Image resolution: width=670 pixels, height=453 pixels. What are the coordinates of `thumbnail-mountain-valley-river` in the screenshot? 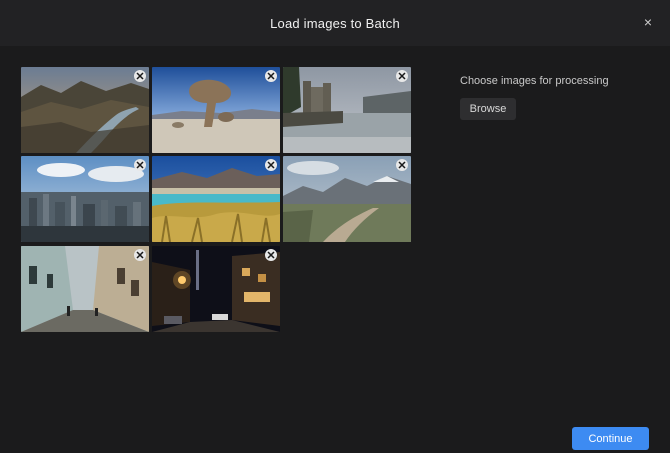 It's located at (85, 110).